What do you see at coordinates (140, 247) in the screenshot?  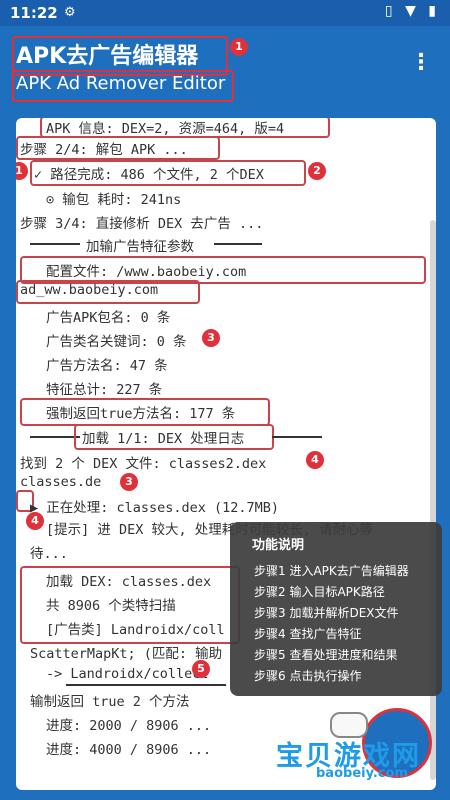 I see `log-line: 加输广告特征参数` at bounding box center [140, 247].